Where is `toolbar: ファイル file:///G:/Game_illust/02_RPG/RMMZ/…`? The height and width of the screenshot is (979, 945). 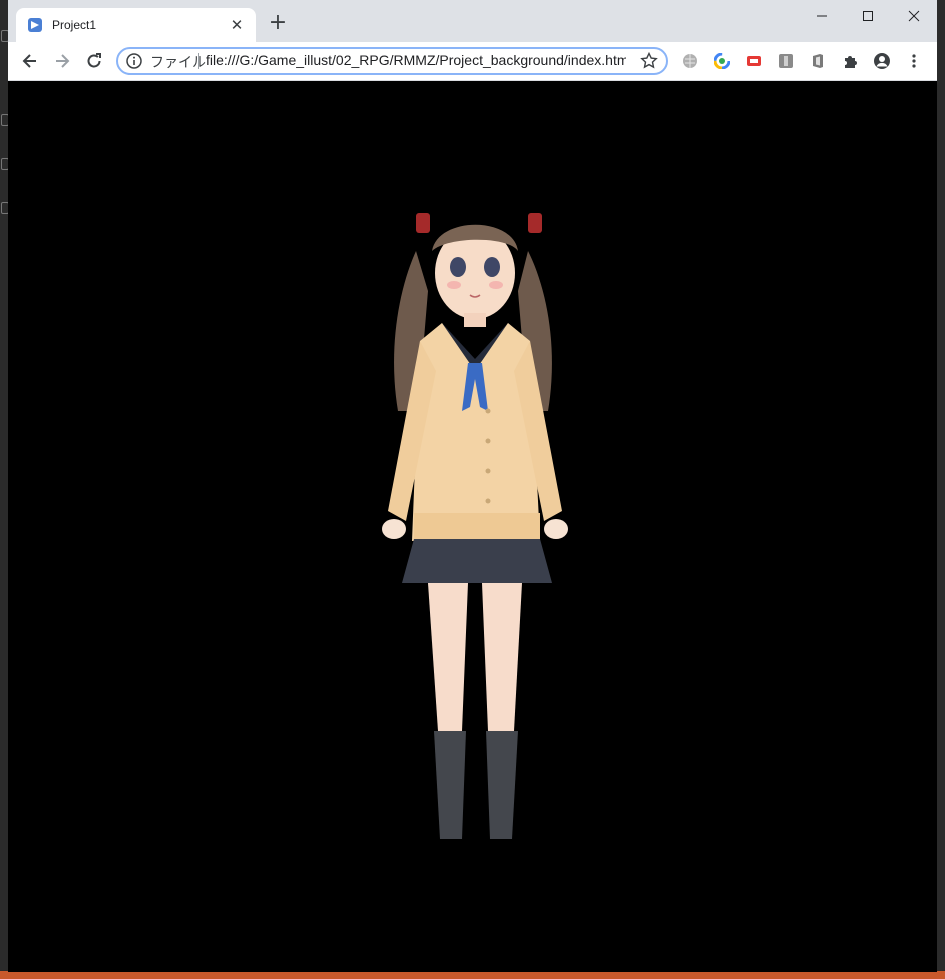 toolbar: ファイル file:///G:/Game_illust/02_RPG/RMMZ/… is located at coordinates (472, 61).